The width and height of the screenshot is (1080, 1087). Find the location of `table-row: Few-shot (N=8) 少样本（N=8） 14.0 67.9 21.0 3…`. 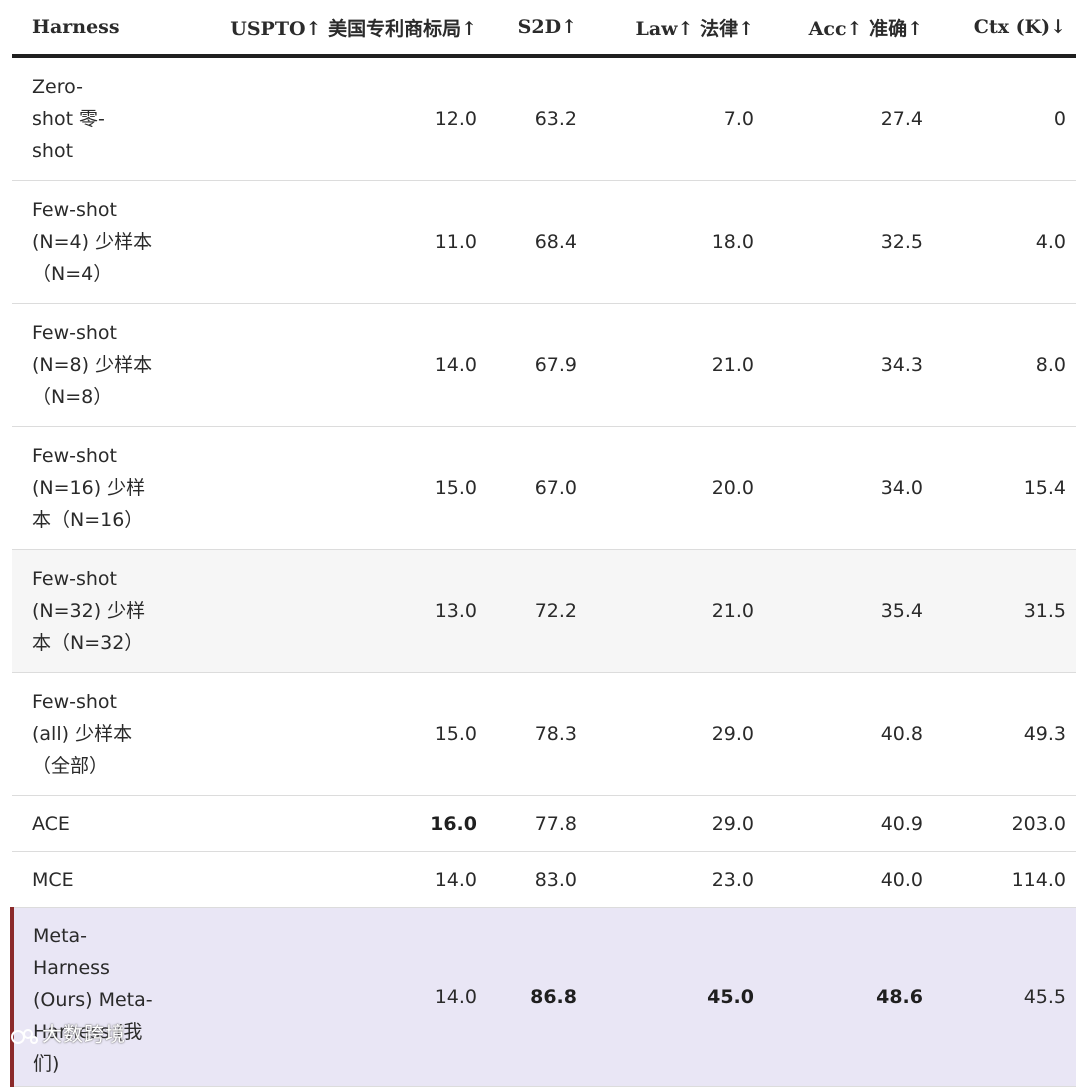

table-row: Few-shot (N=8) 少样本（N=8） 14.0 67.9 21.0 3… is located at coordinates (544, 365).